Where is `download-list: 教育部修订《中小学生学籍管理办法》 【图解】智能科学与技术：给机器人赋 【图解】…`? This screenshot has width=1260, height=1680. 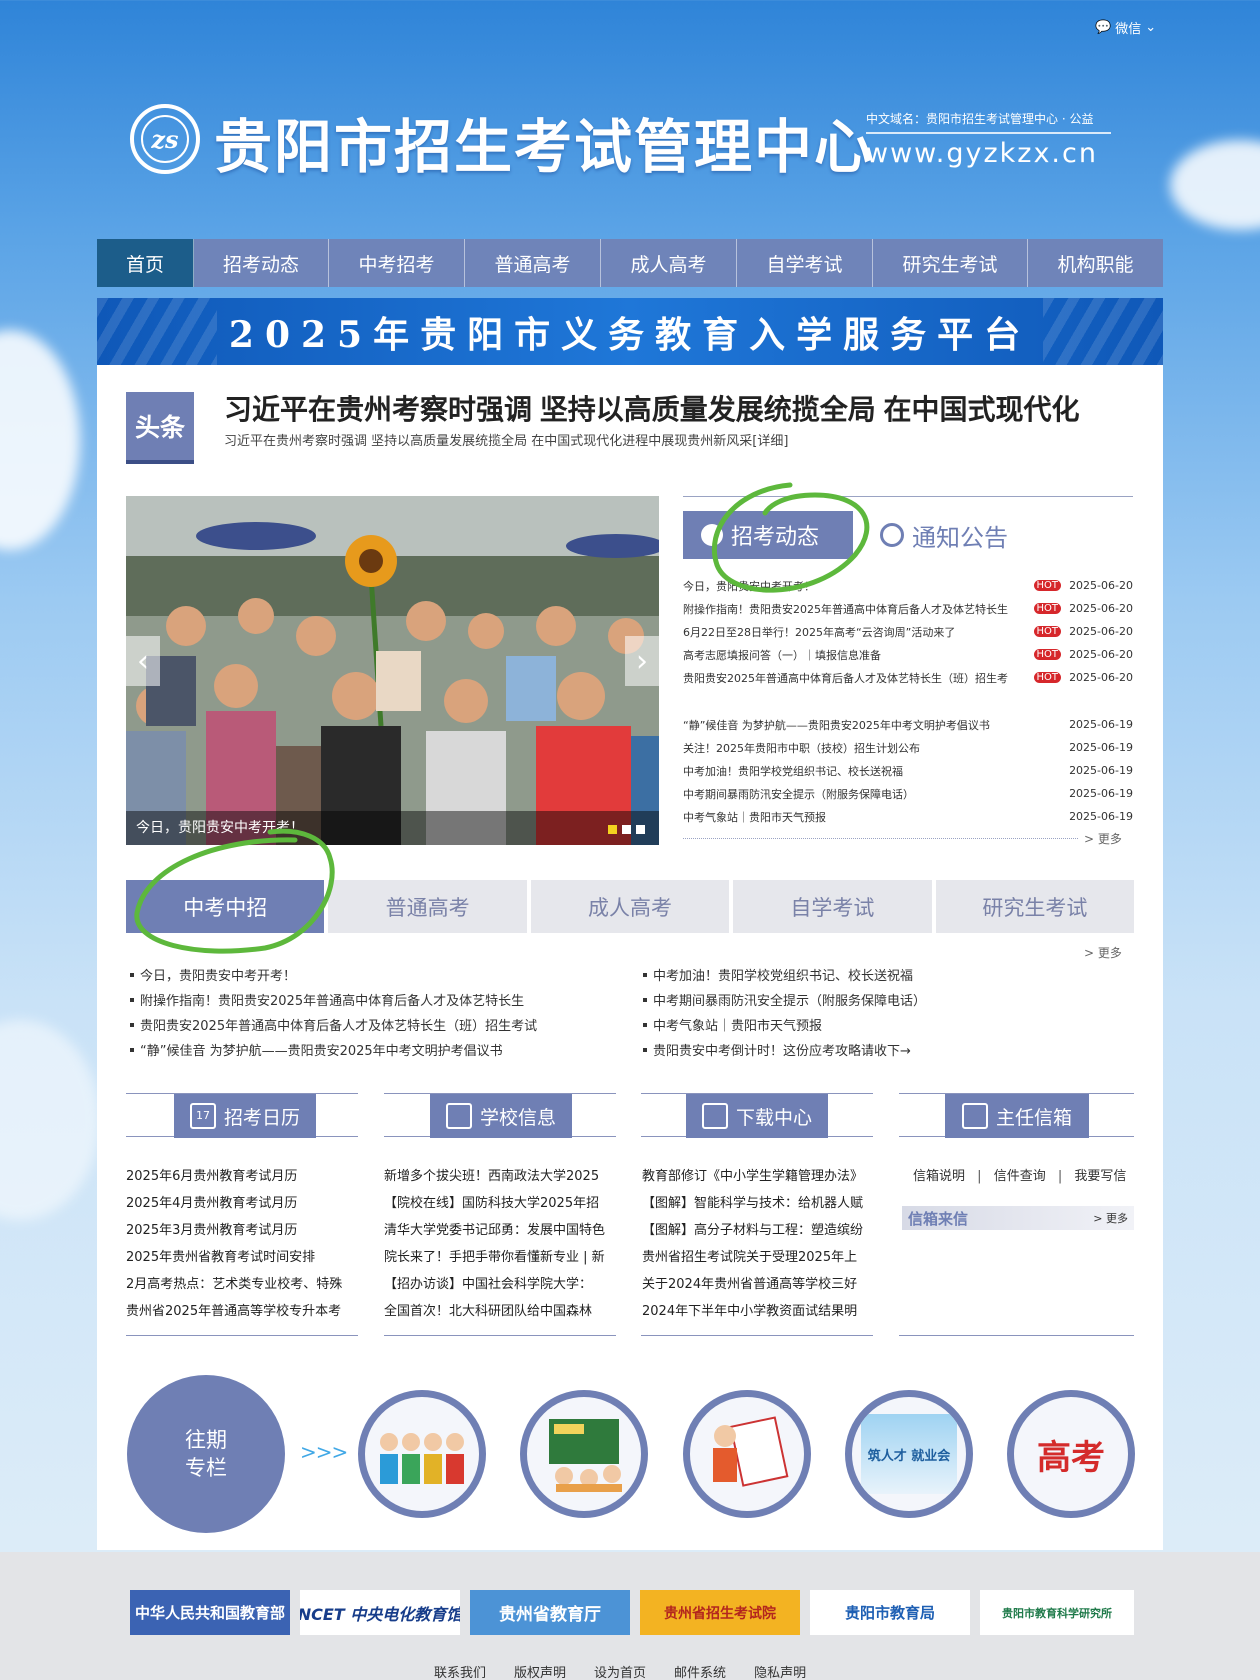 download-list: 教育部修订《中小学生学籍管理办法》 【图解】智能科学与技术：给机器人赋 【图解】… is located at coordinates (758, 1246).